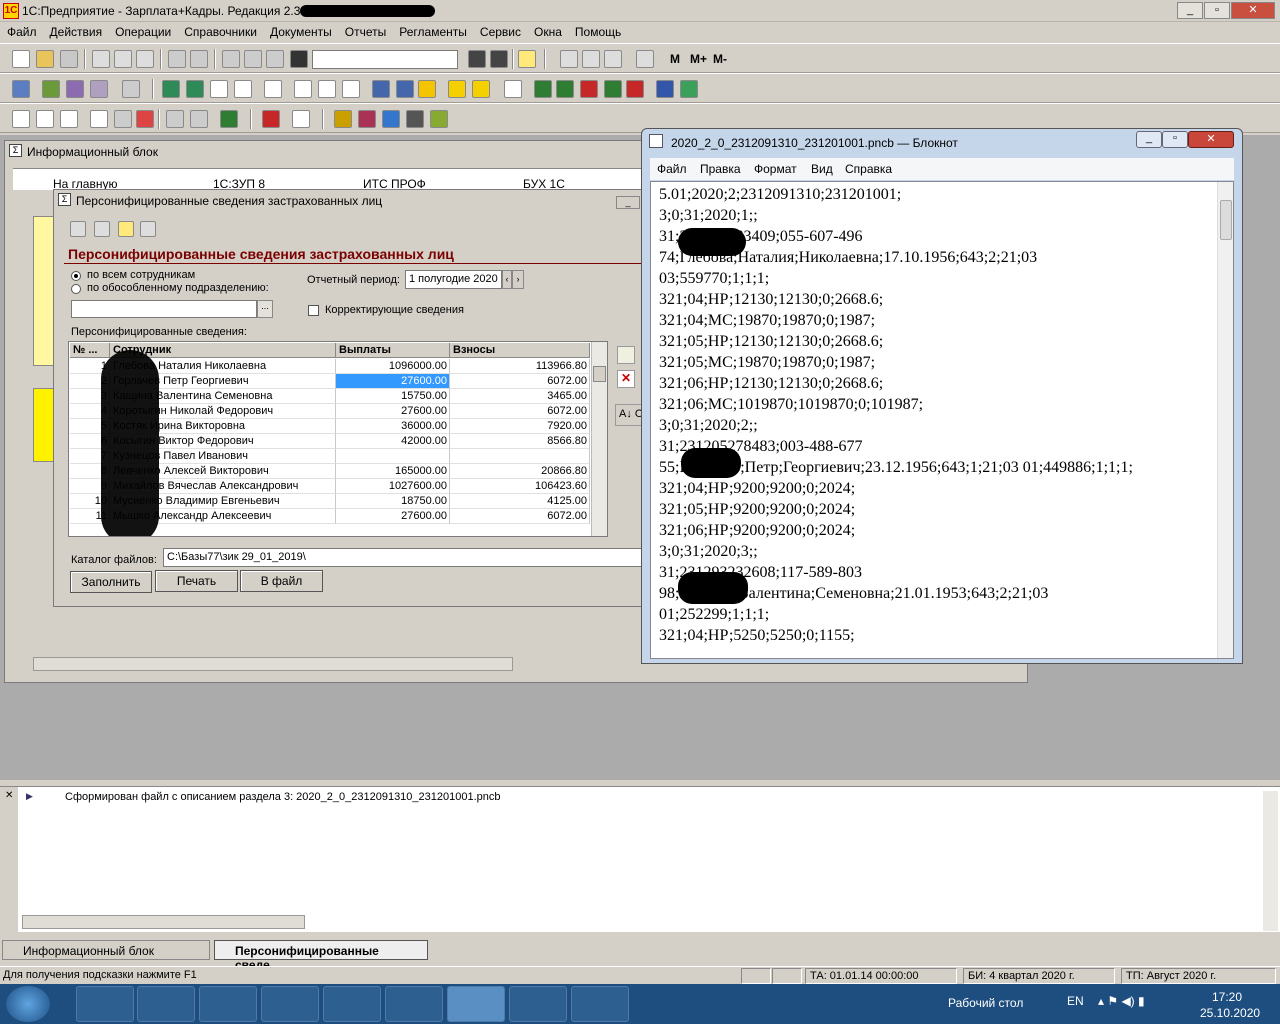  I want to click on menu-service: Сервис, so click(500, 30).